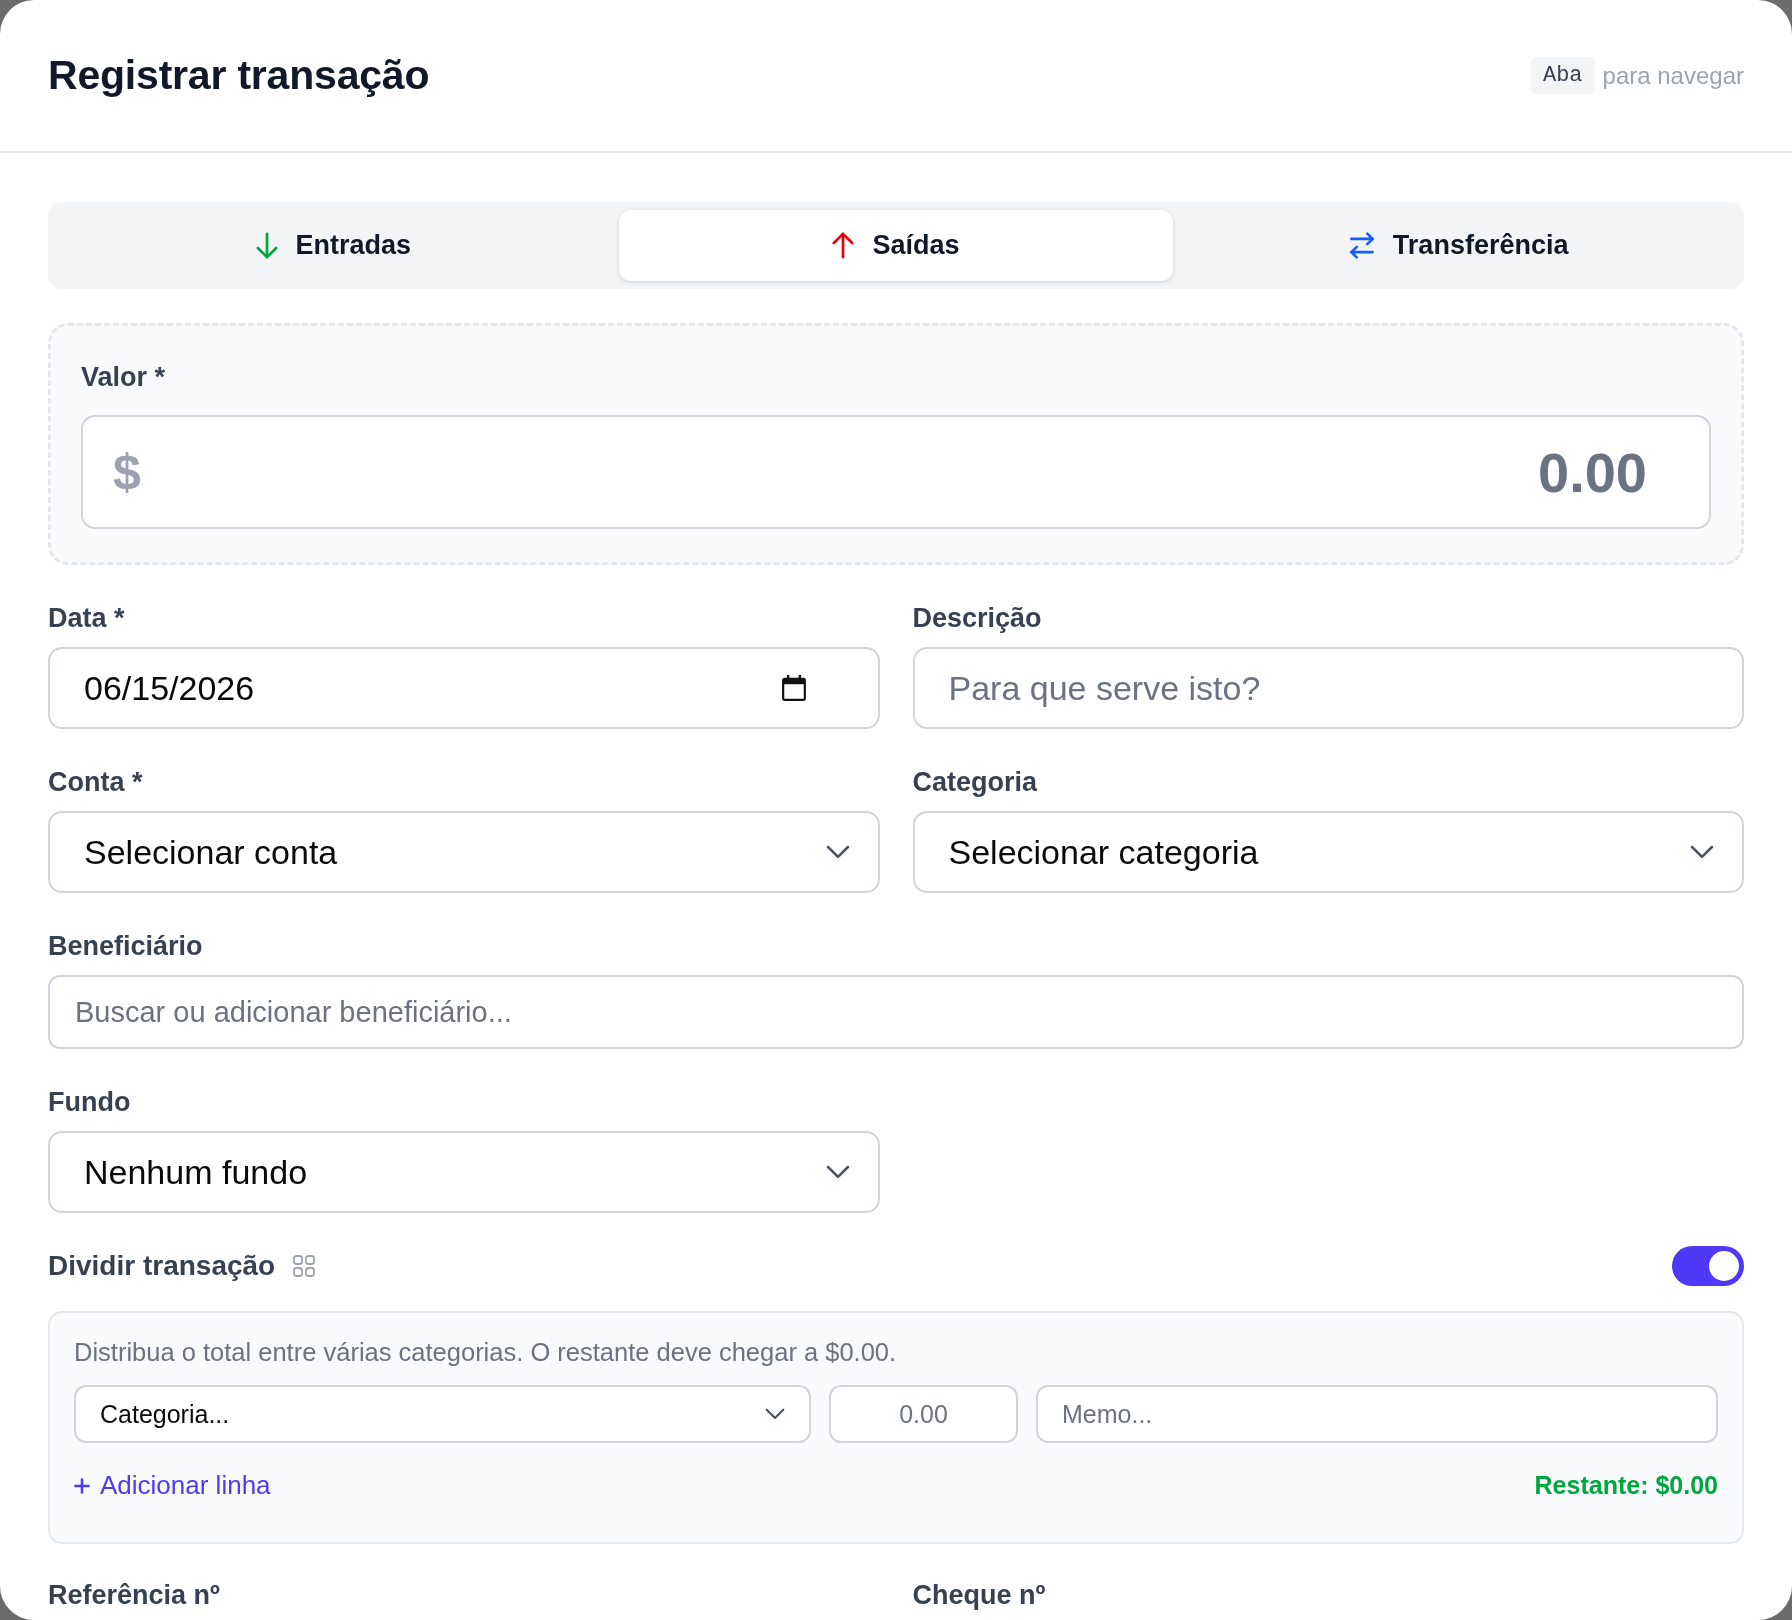 The width and height of the screenshot is (1792, 1620). What do you see at coordinates (90, 1102) in the screenshot?
I see `field-label: Fundo` at bounding box center [90, 1102].